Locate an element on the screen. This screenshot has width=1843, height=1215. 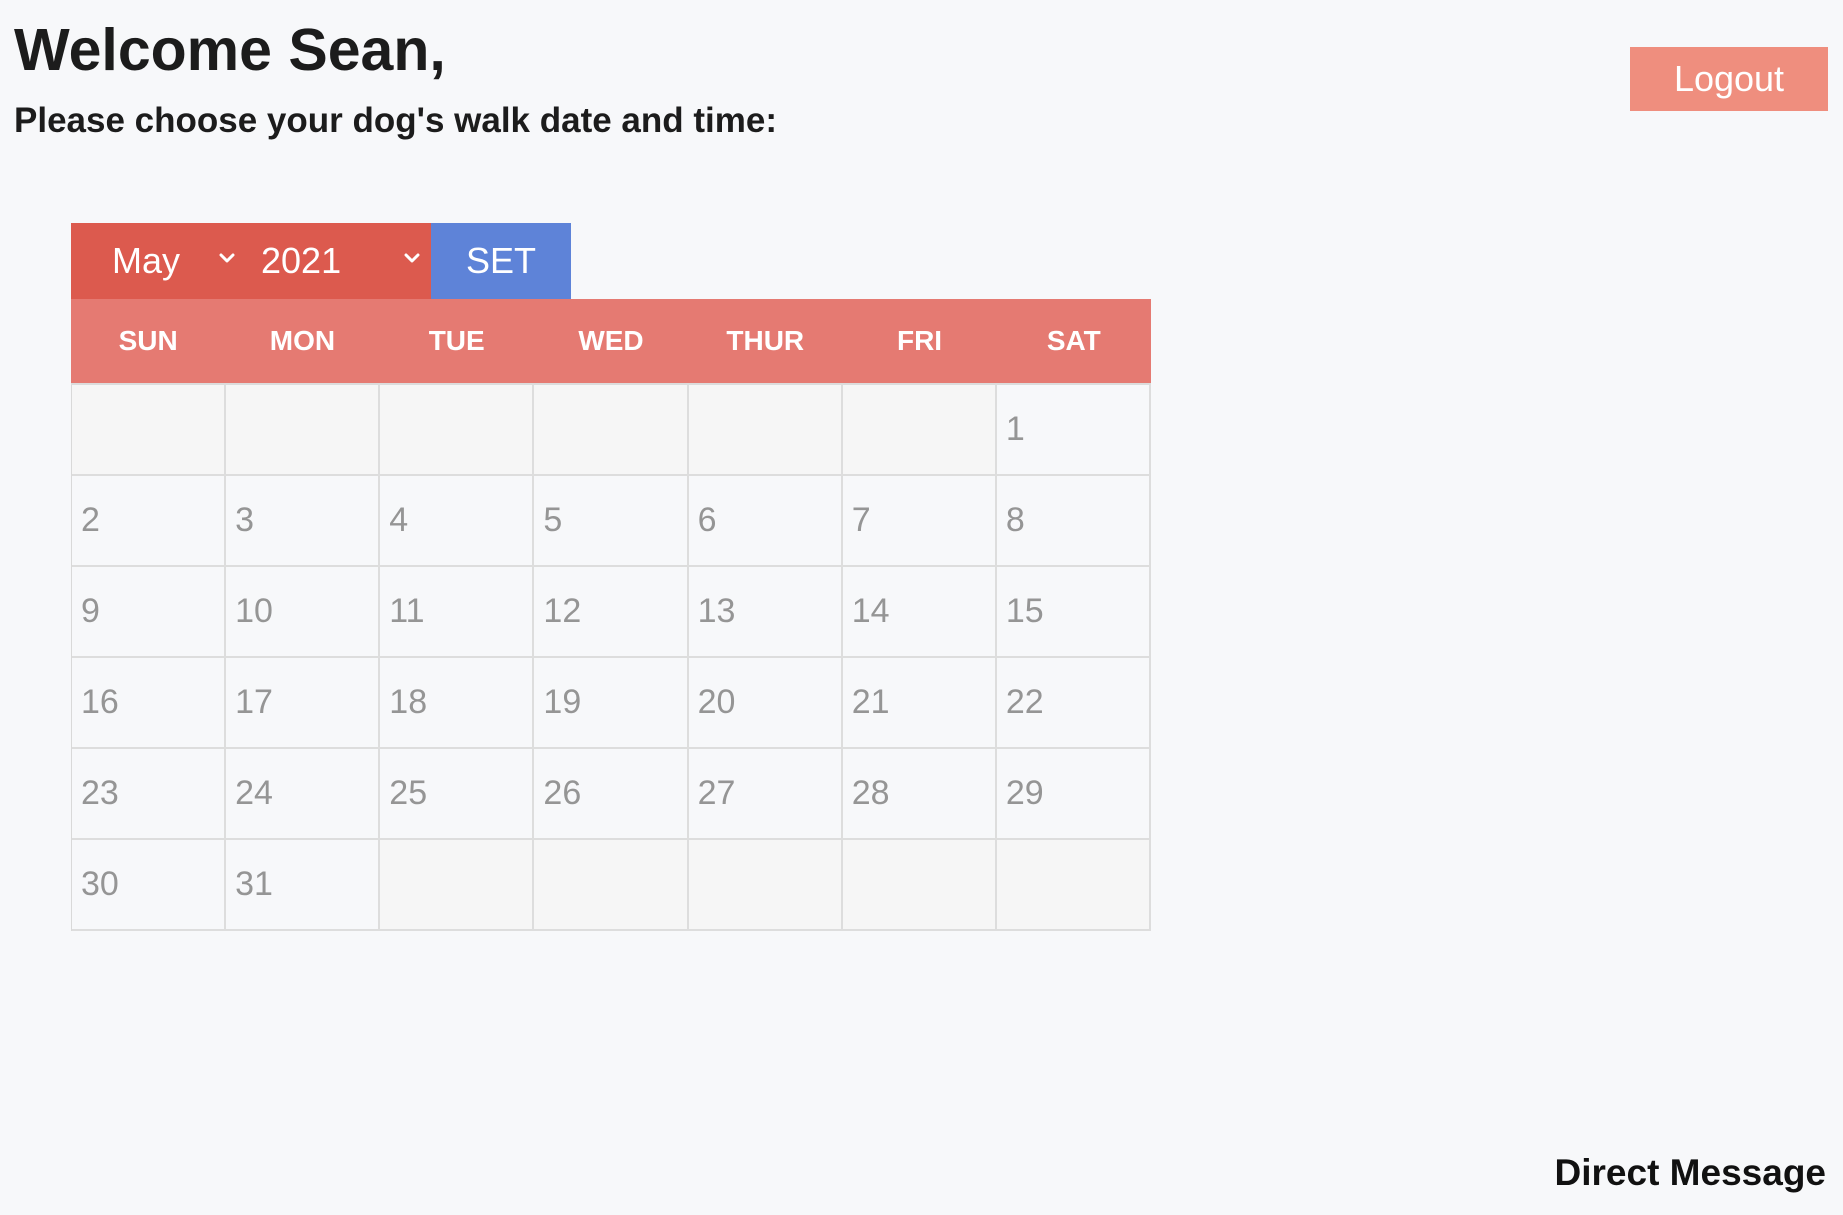
welcome-heading: Welcome Sean, is located at coordinates (230, 50).